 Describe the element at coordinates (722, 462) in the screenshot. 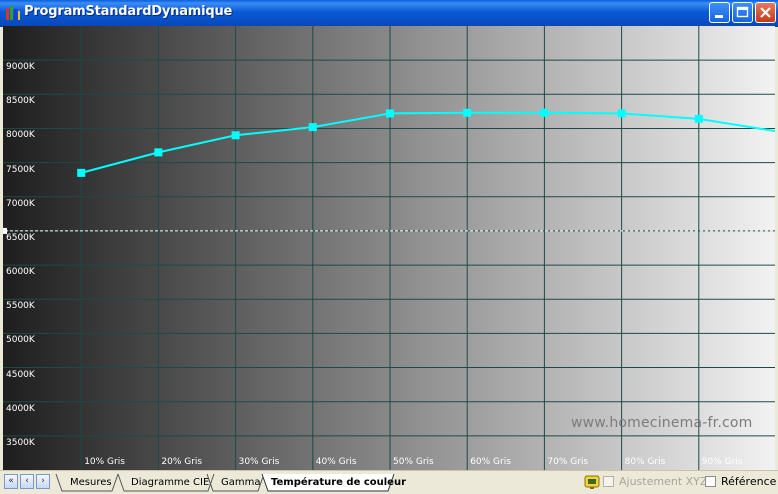

I see `x-tick-label: 90% Gris` at that location.